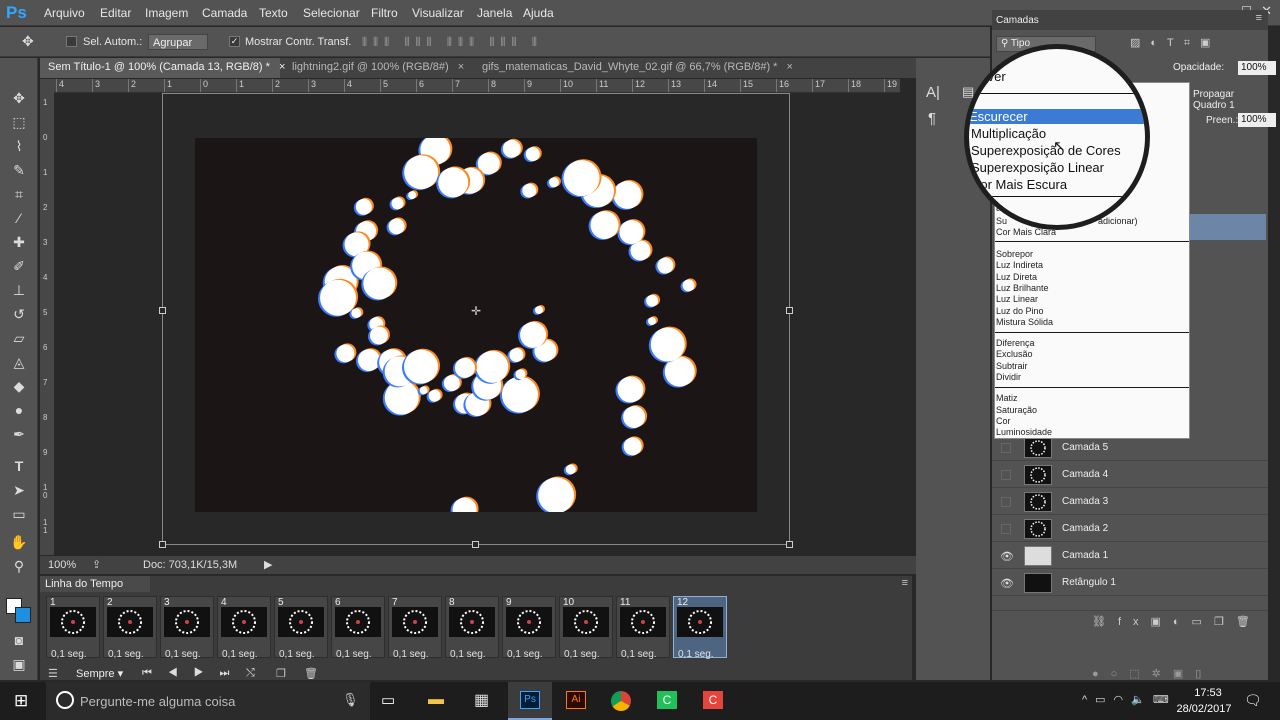 This screenshot has height=720, width=1280. I want to click on brush-tool-icon: ✐, so click(19, 266).